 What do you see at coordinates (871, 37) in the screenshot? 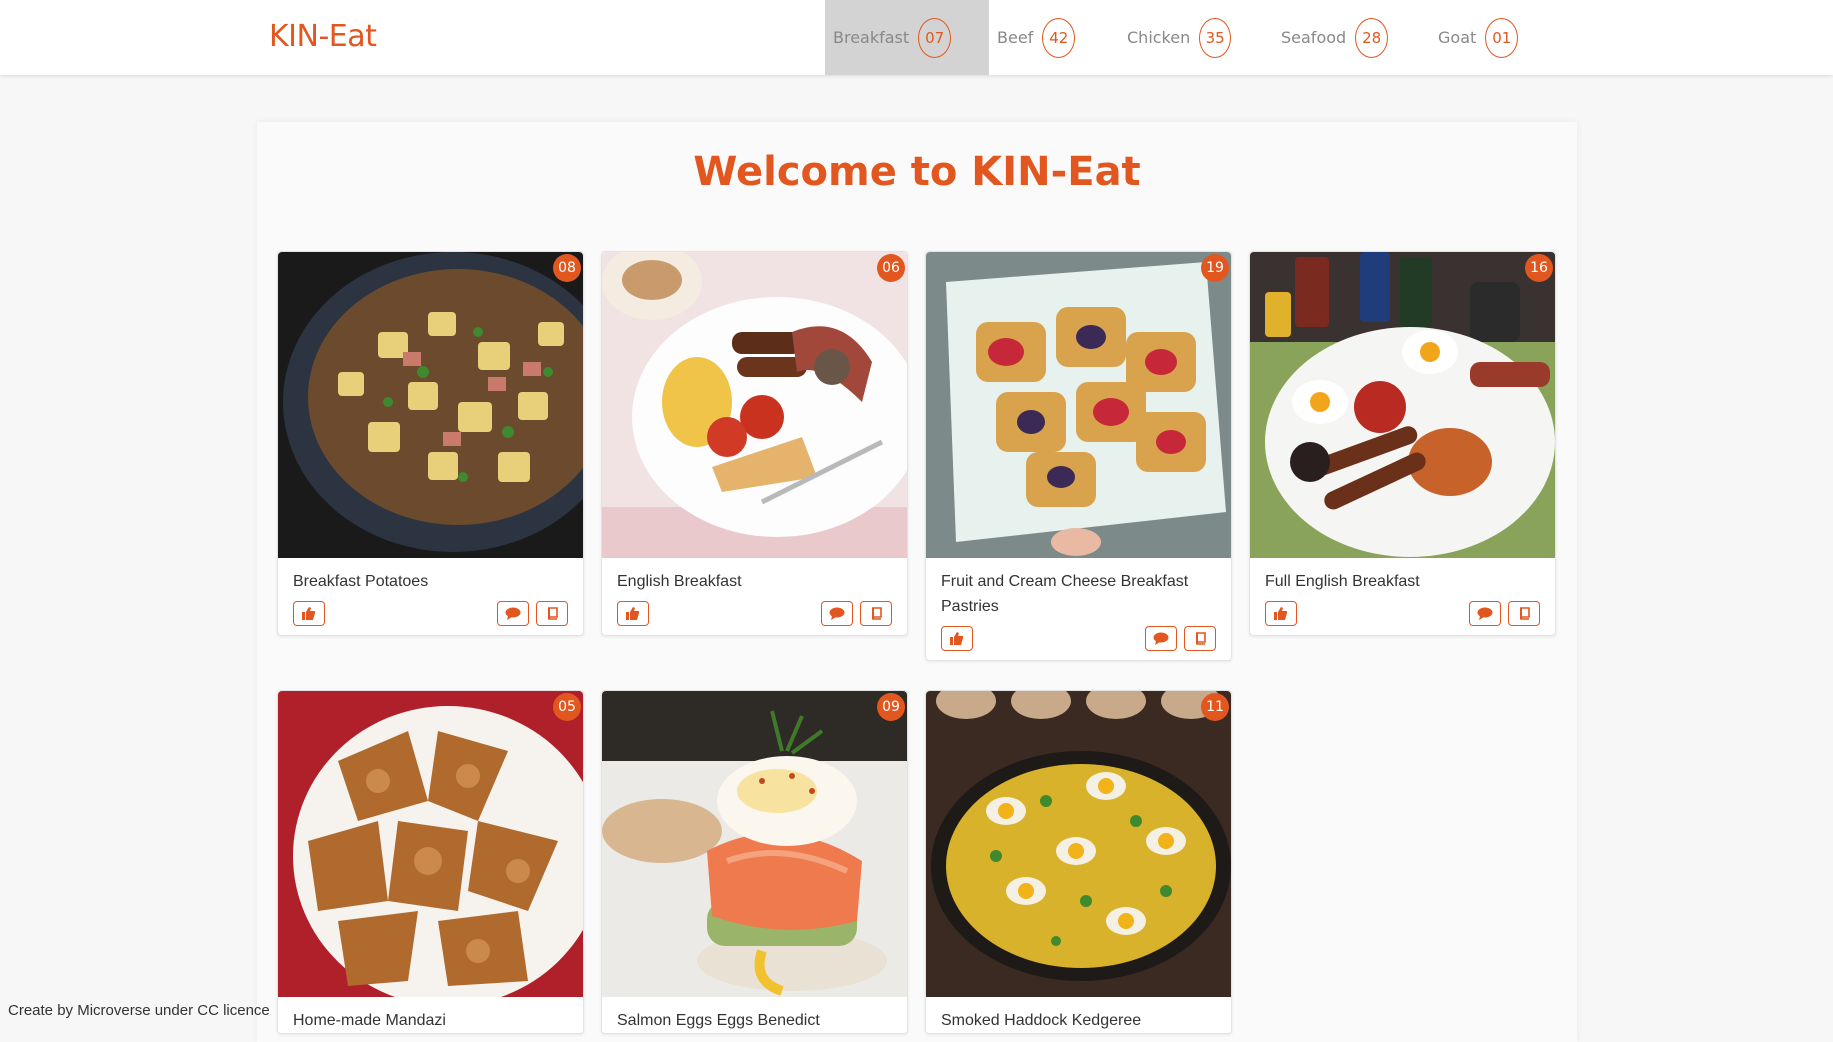
I see `nav-label: Breakfast` at bounding box center [871, 37].